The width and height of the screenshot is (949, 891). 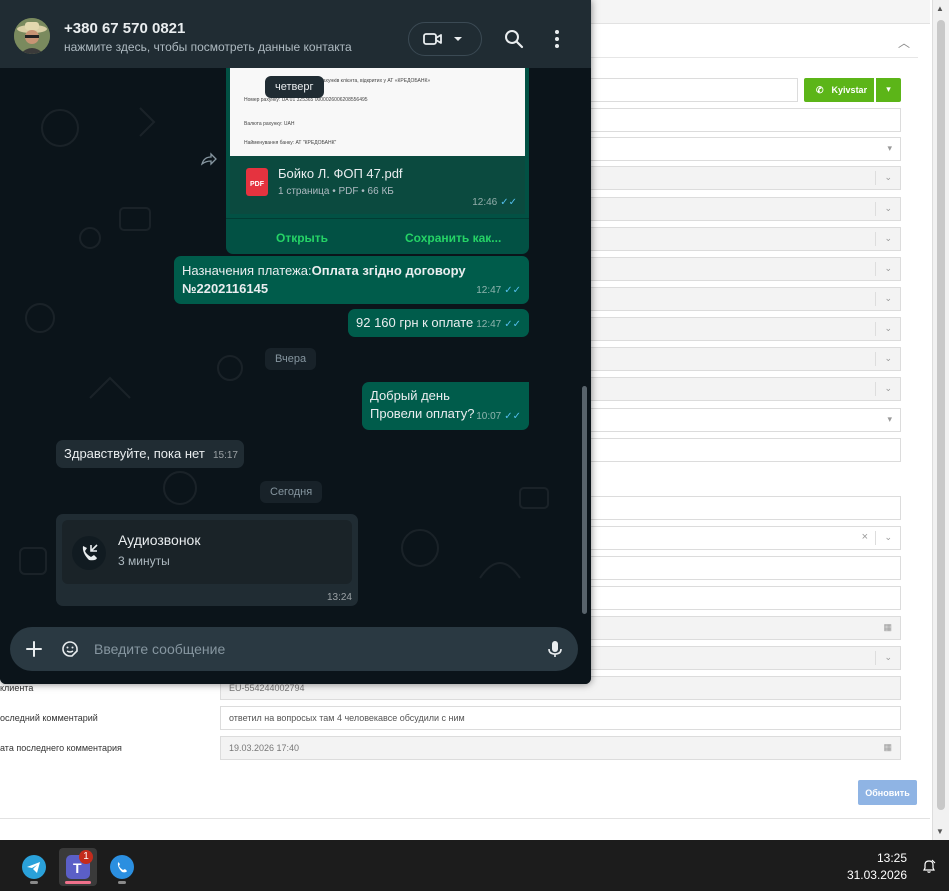 I want to click on call-info: Аудиозвонок 3 минуты, so click(x=207, y=552).